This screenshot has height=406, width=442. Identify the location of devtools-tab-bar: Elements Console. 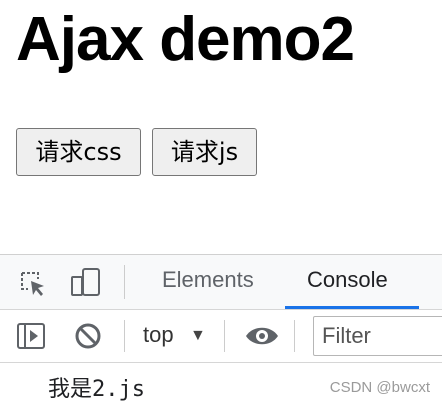
(221, 282).